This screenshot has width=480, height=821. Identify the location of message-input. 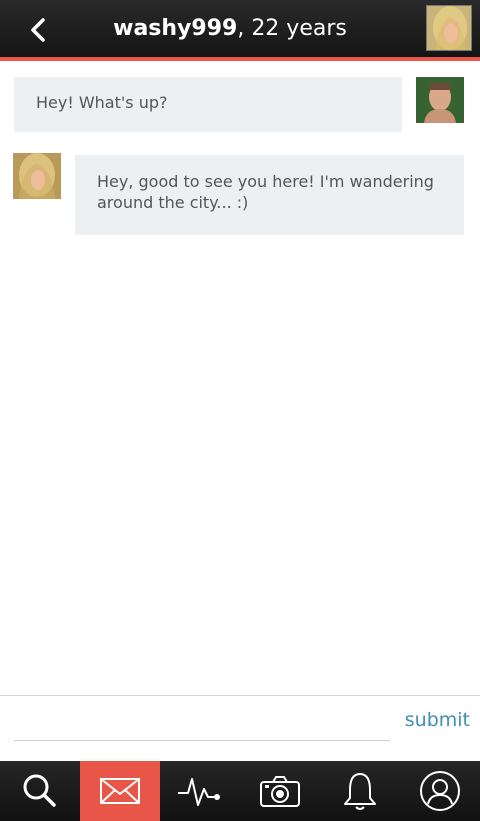
(202, 725).